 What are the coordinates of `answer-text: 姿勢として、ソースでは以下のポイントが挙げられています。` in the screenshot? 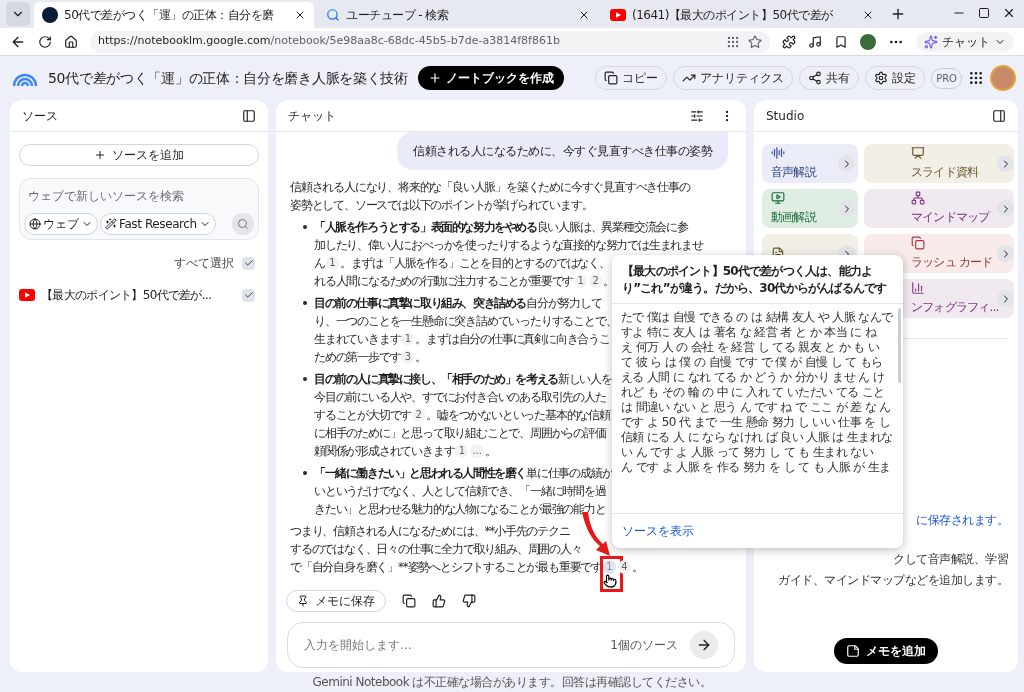 It's located at (441, 205).